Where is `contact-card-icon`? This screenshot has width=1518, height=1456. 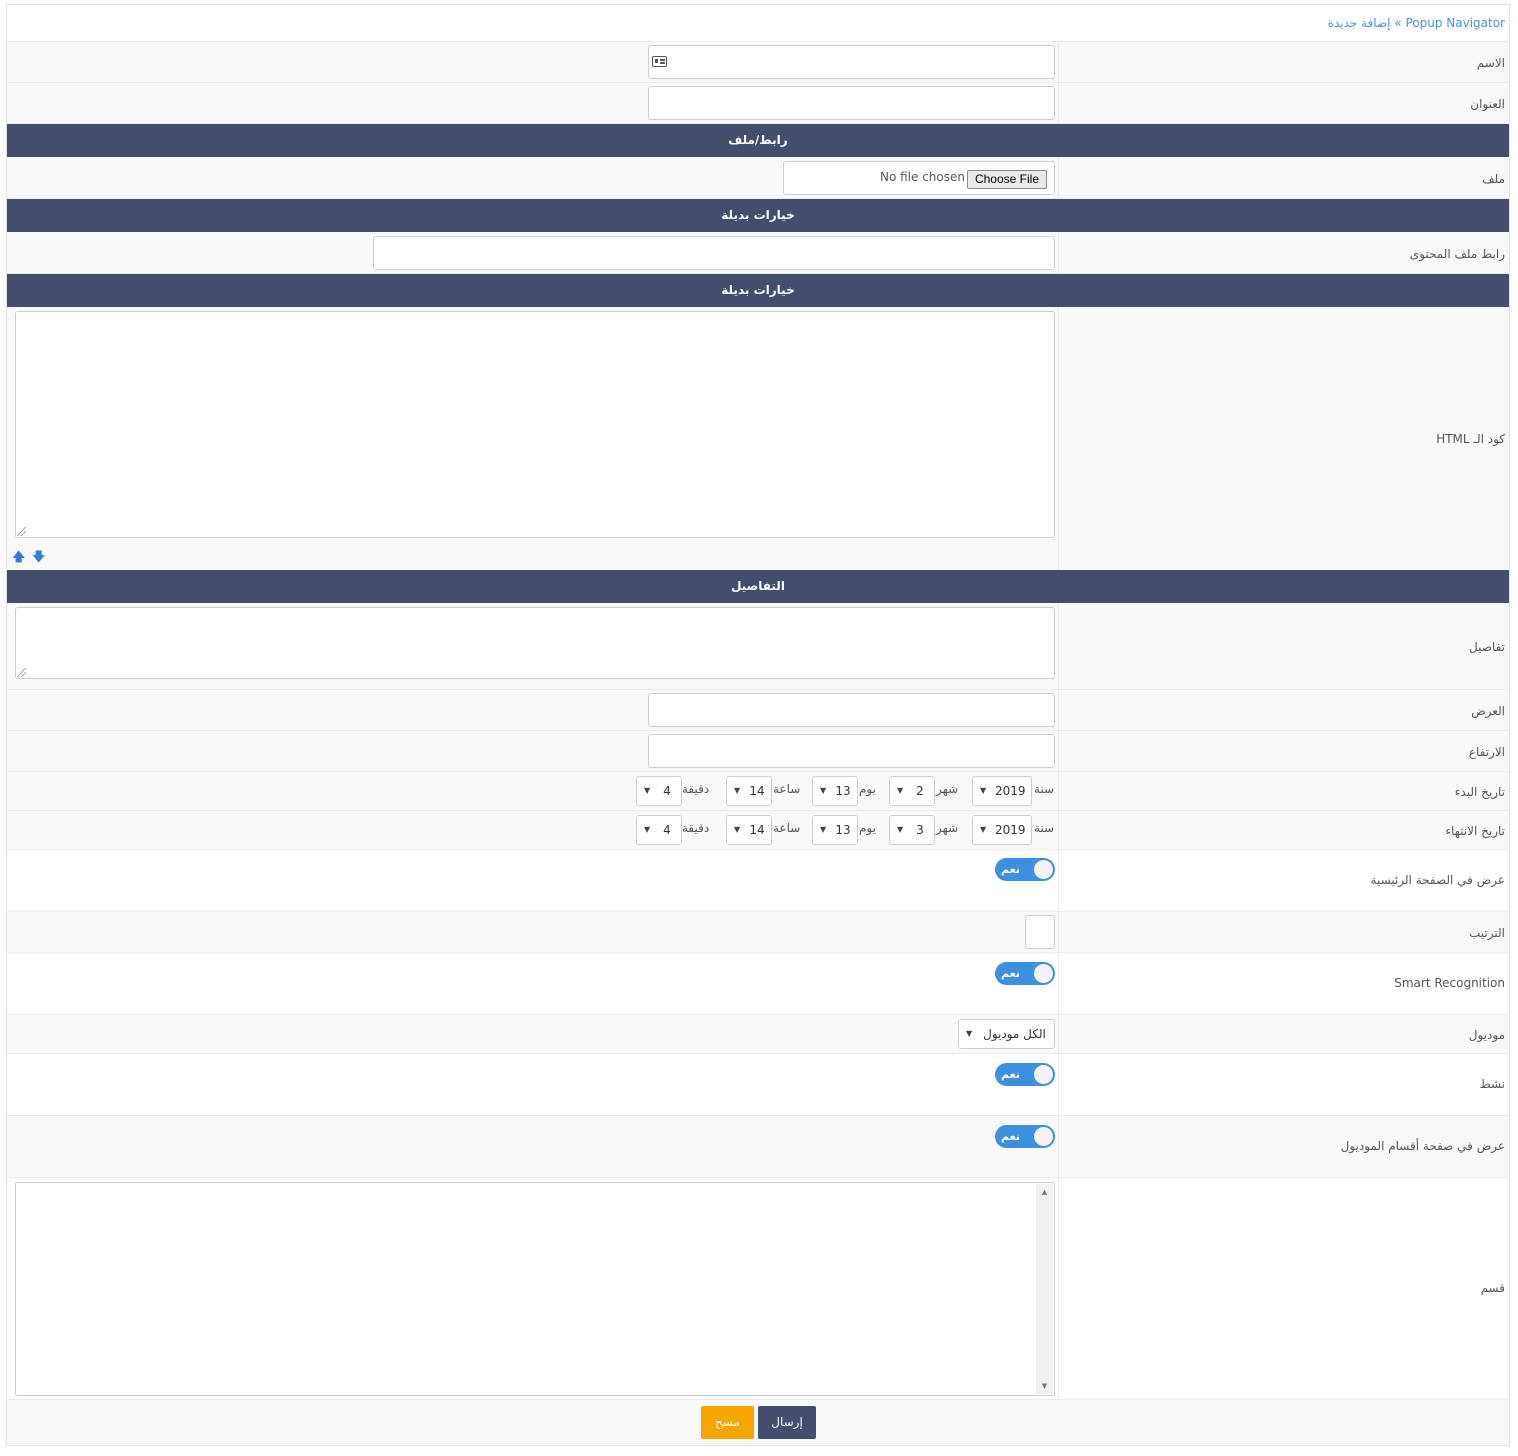 contact-card-icon is located at coordinates (659, 61).